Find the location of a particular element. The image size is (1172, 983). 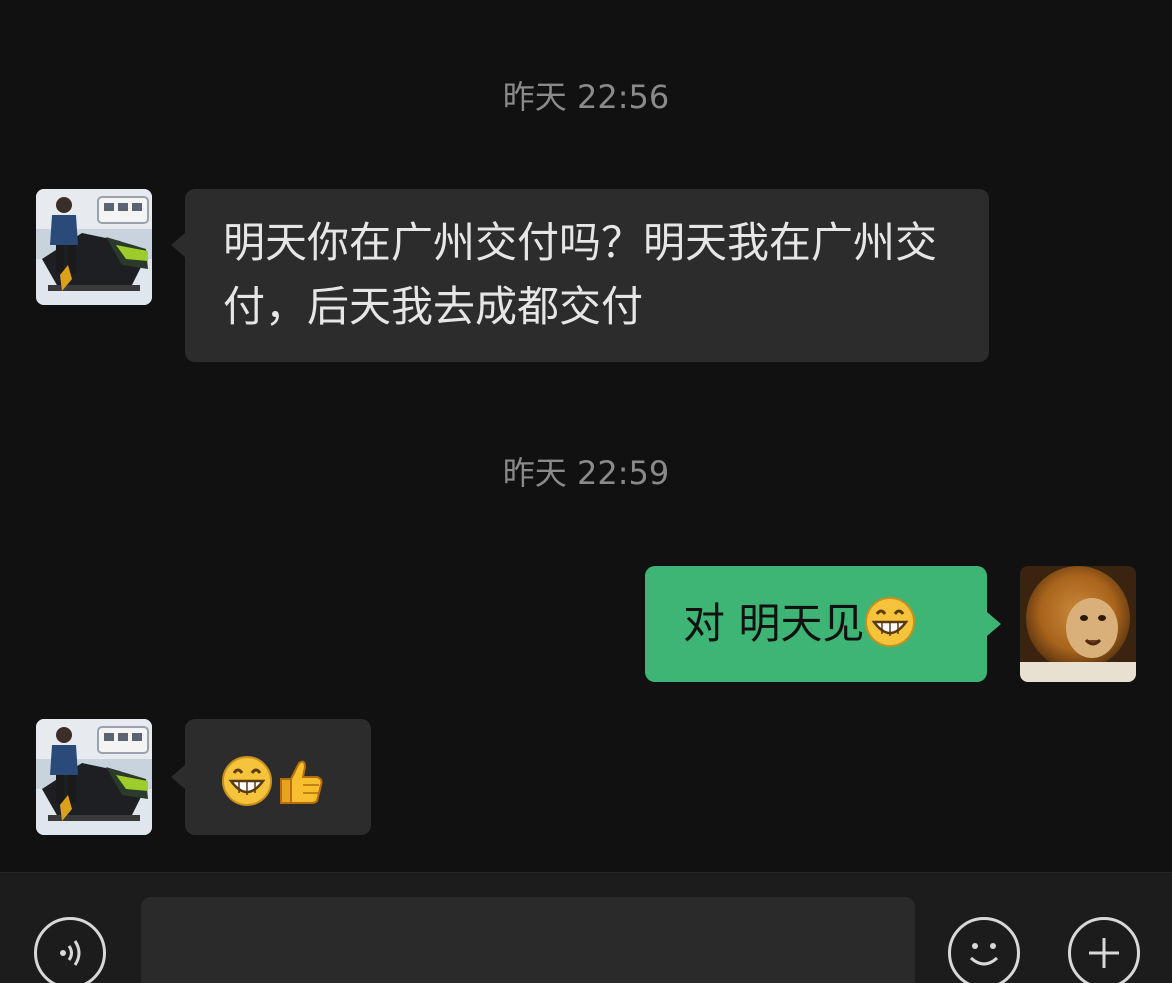

incoming-message-bubble is located at coordinates (278, 777).